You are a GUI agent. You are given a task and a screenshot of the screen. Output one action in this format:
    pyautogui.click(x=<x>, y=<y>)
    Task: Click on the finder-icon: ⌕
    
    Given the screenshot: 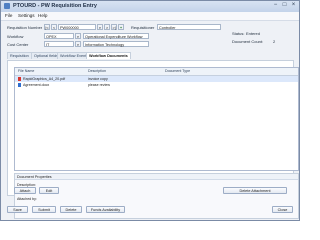 What is the action you would take?
    pyautogui.click(x=100, y=27)
    